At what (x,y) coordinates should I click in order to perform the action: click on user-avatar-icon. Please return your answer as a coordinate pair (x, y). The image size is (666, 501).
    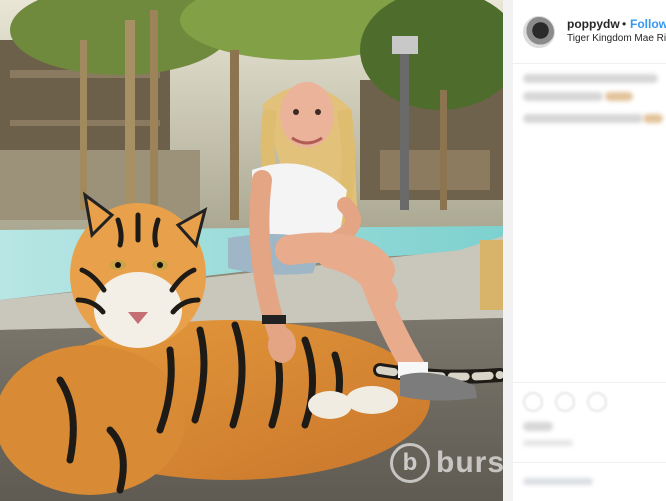
    Looking at the image, I should click on (539, 32).